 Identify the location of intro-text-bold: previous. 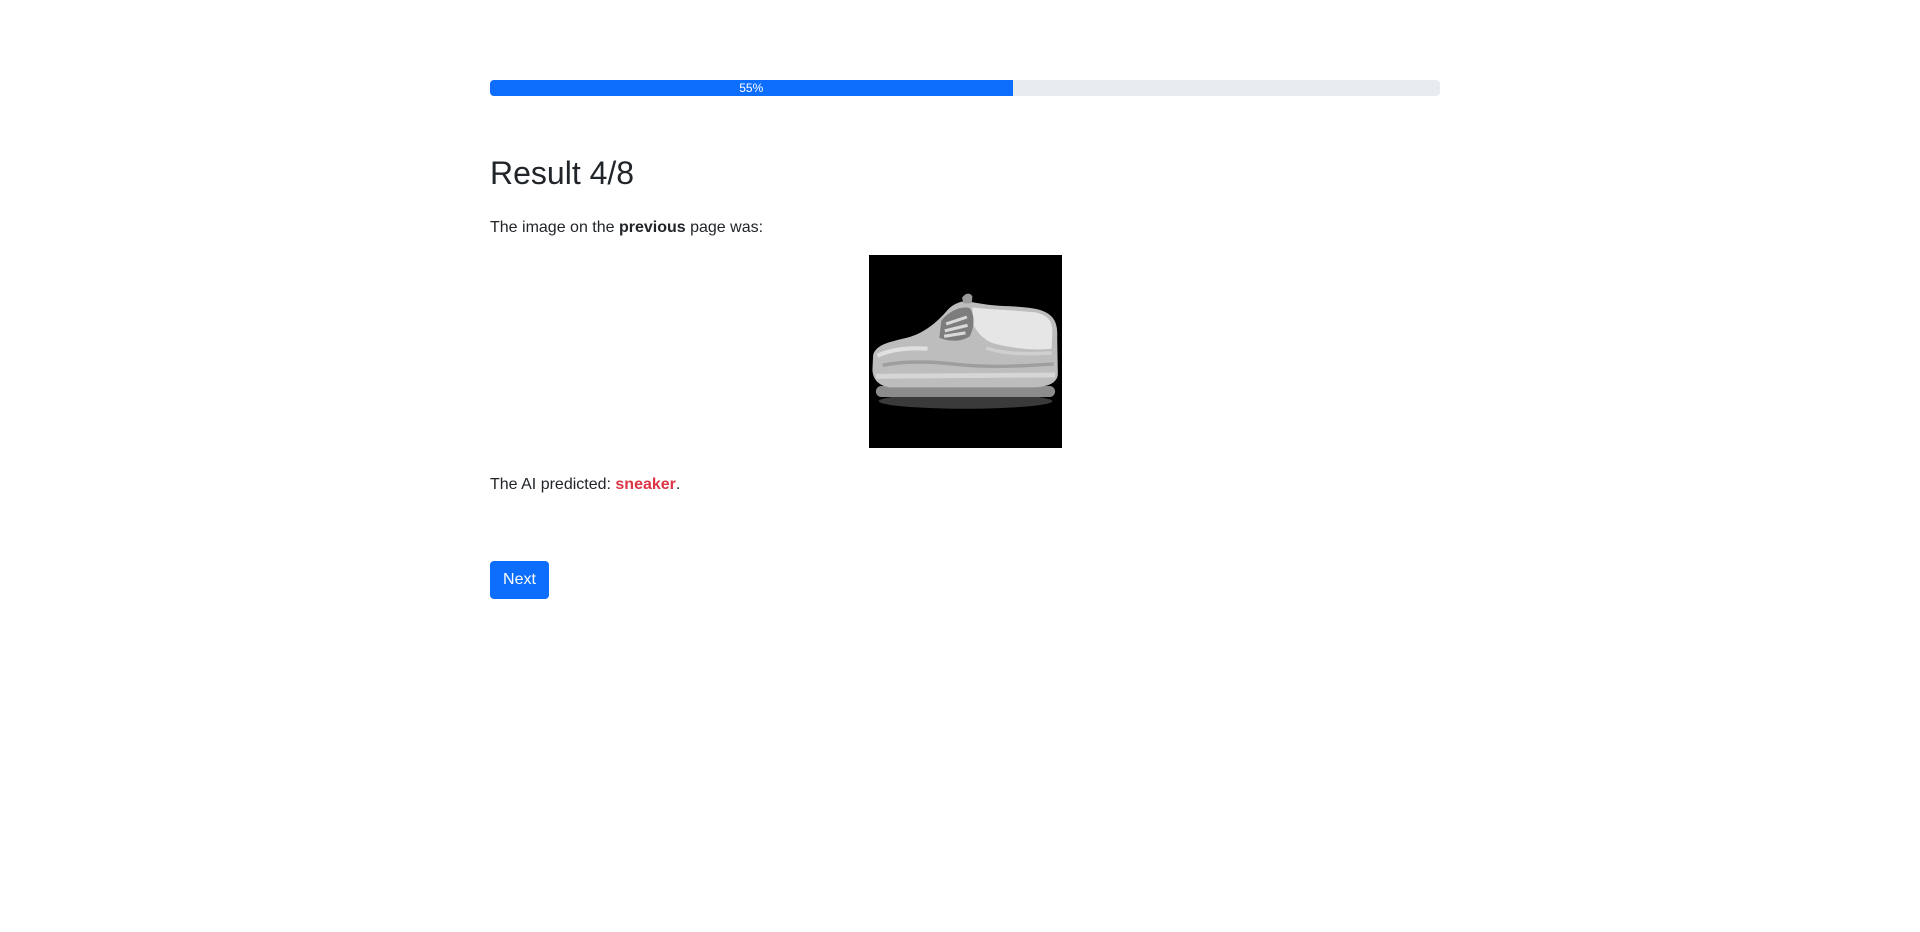
(652, 227).